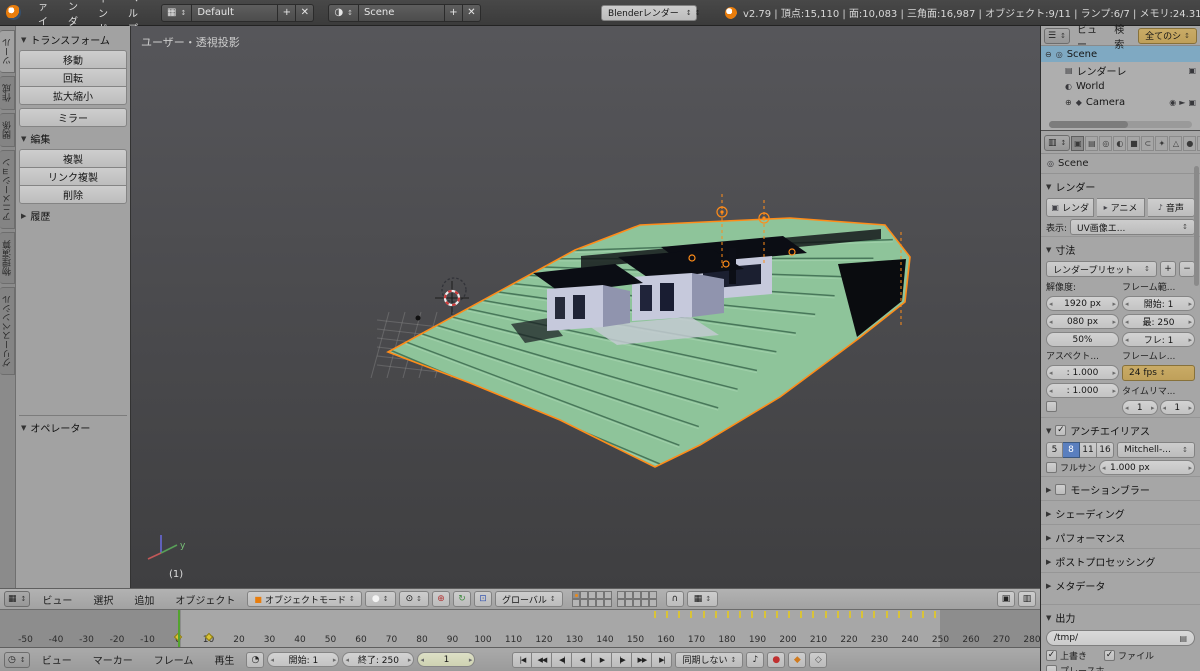  Describe the element at coordinates (1158, 303) in the screenshot. I see `start-frame-field: 開始: 1` at that location.